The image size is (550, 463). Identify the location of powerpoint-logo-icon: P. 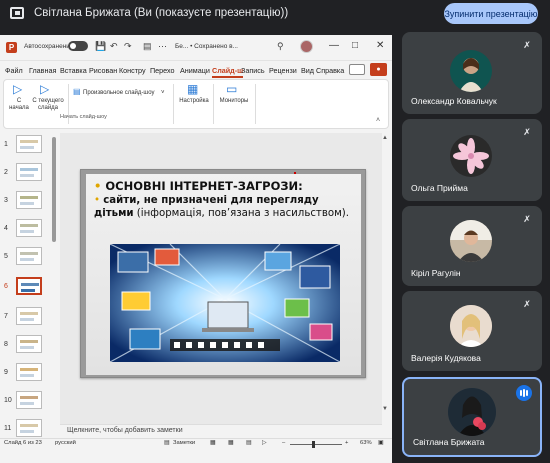
(11, 47).